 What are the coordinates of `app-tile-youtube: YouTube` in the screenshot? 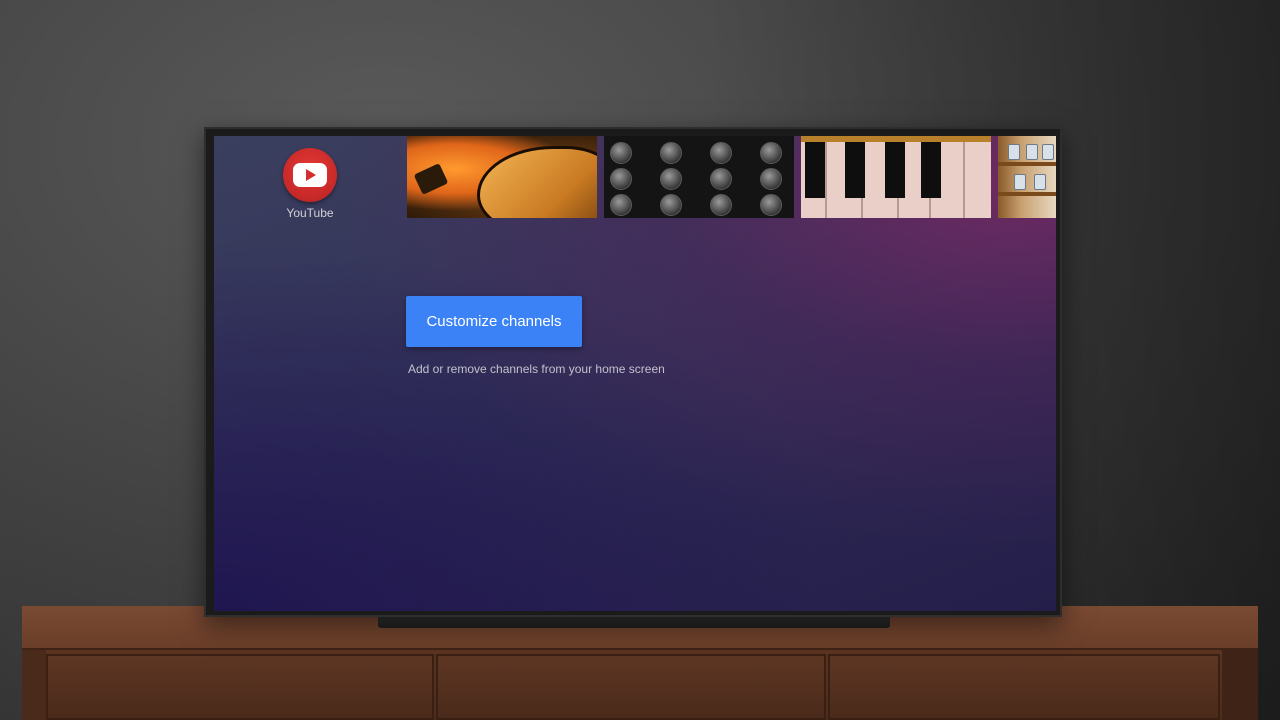 It's located at (310, 188).